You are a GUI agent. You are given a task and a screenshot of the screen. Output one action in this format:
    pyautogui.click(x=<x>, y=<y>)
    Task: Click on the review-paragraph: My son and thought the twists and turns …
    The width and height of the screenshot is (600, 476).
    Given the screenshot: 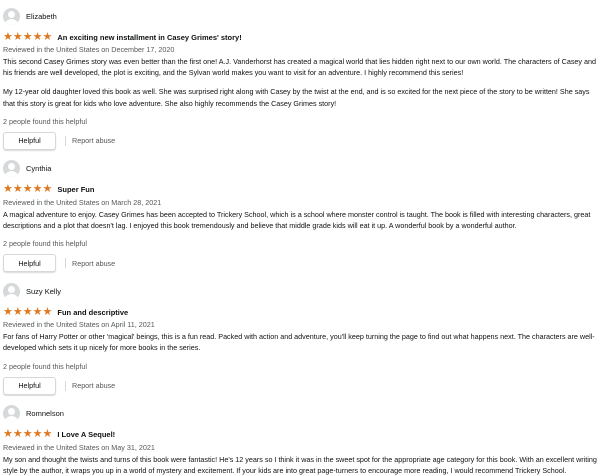 What is the action you would take?
    pyautogui.click(x=300, y=464)
    